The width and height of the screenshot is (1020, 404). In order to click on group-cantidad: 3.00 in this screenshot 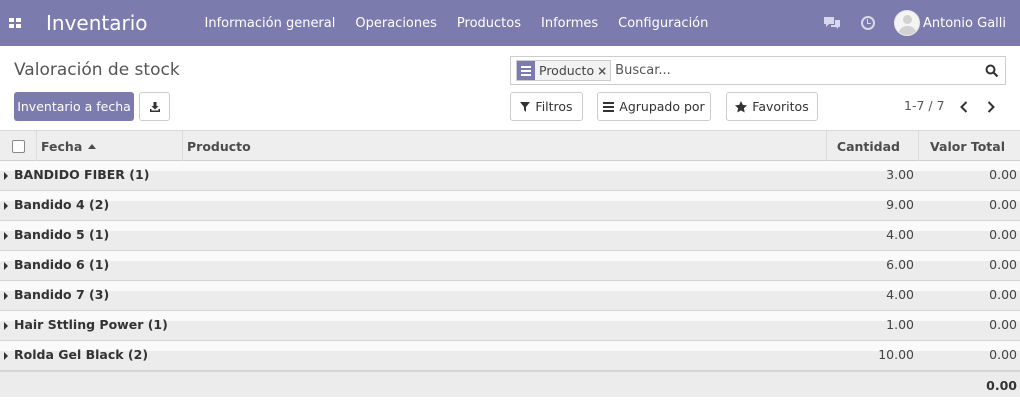, I will do `click(900, 174)`.